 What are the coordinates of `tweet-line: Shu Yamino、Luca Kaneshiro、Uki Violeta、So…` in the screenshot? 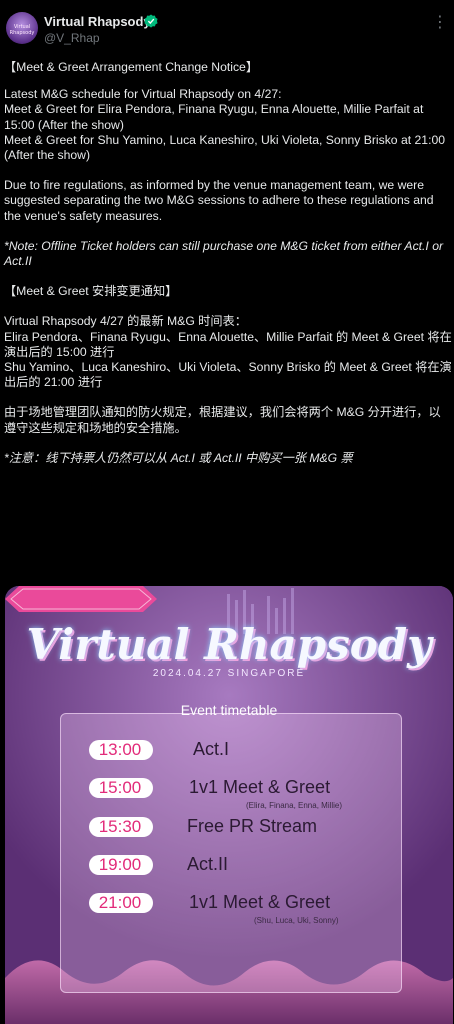 It's located at (228, 375).